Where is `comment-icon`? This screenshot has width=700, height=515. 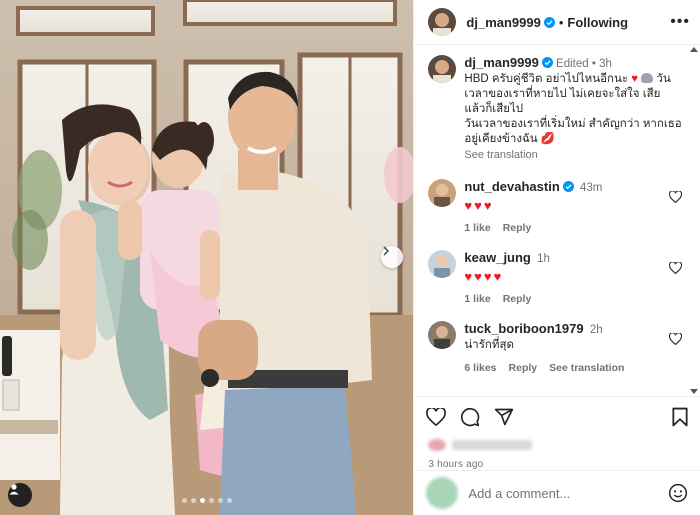 comment-icon is located at coordinates (470, 417).